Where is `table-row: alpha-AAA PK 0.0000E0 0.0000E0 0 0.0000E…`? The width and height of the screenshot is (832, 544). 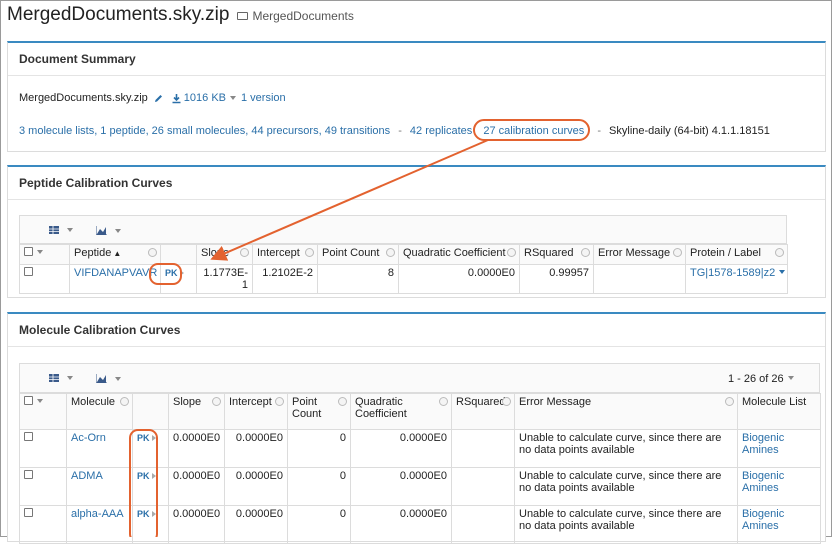
table-row: alpha-AAA PK 0.0000E0 0.0000E0 0 0.0000E… is located at coordinates (420, 524).